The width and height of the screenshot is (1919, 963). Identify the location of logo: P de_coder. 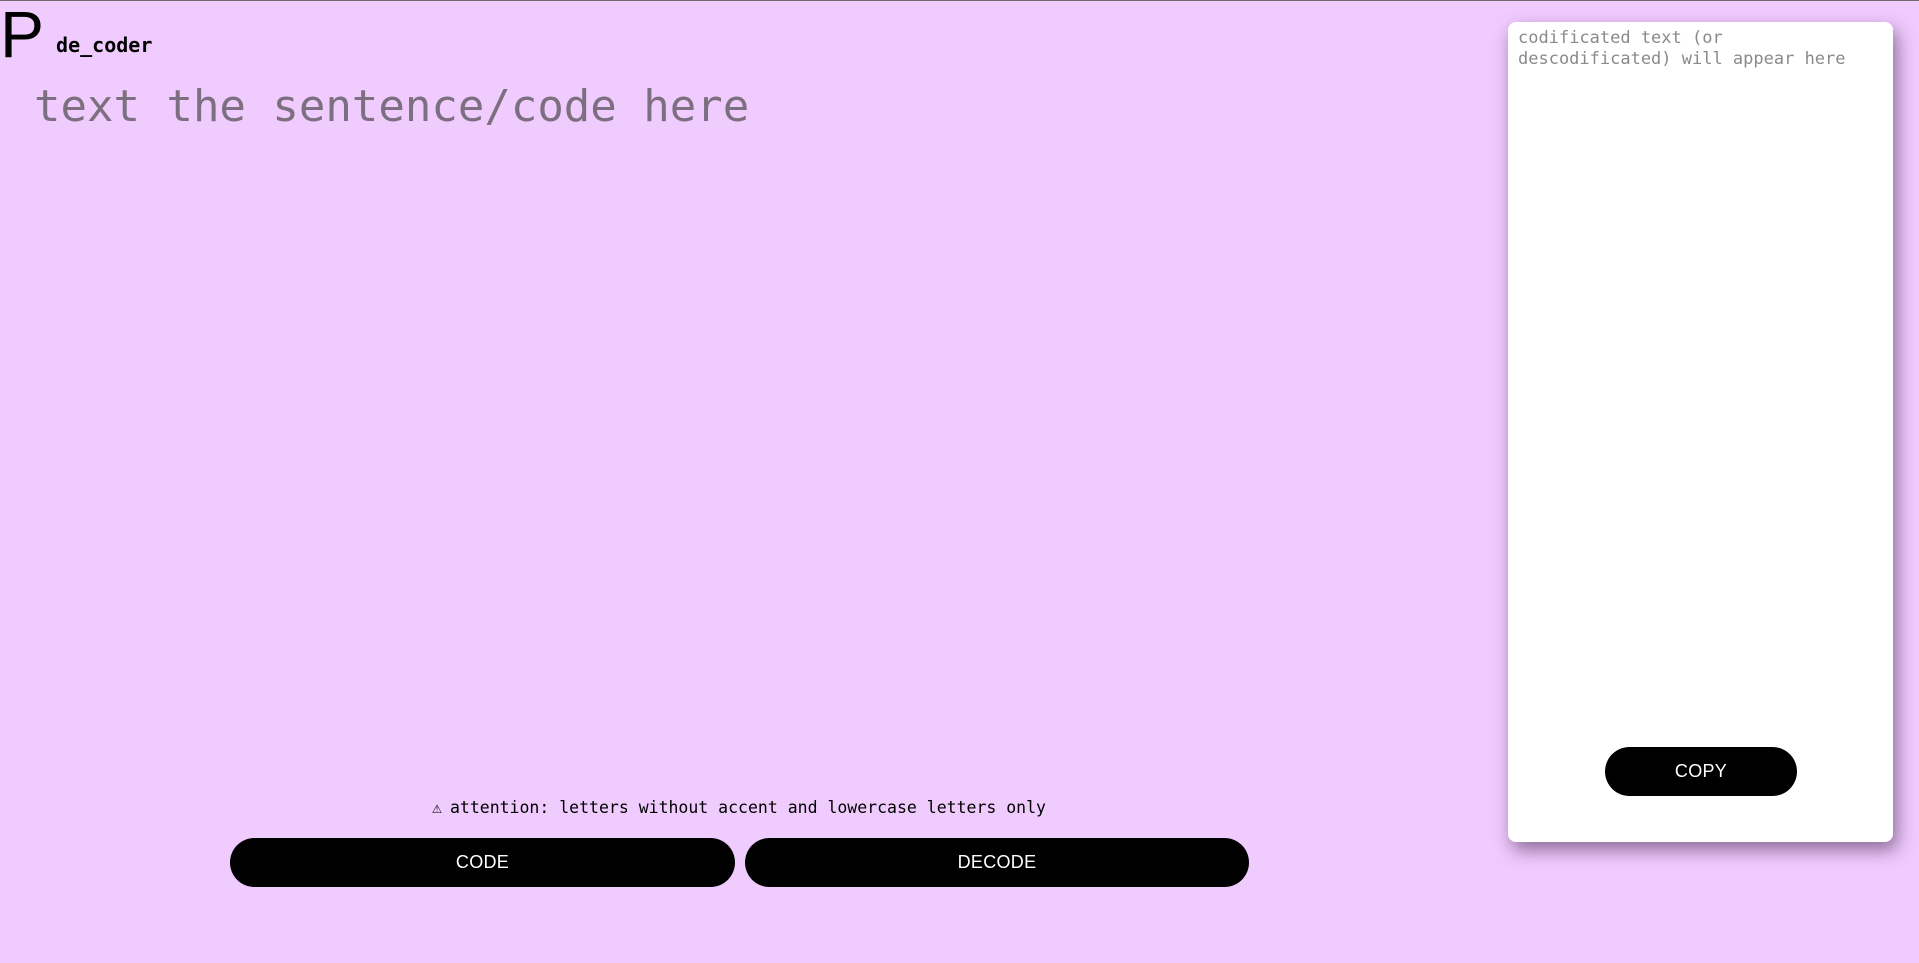
(76, 35).